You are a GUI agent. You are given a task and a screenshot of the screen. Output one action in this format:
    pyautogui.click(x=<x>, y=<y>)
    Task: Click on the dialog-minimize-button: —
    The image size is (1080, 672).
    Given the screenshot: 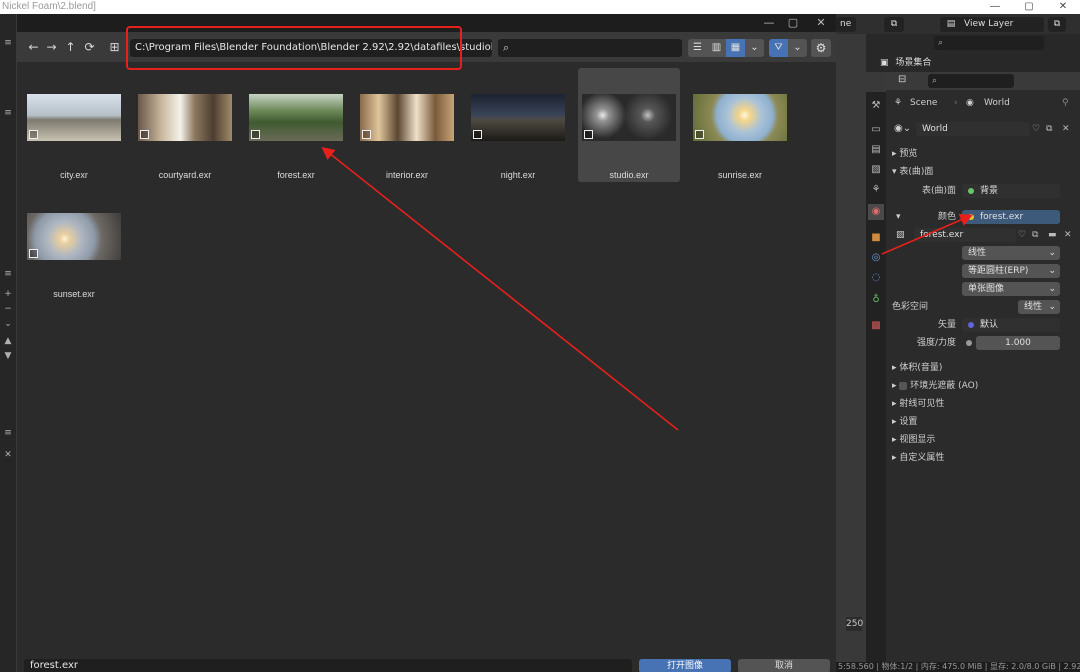 What is the action you would take?
    pyautogui.click(x=769, y=23)
    